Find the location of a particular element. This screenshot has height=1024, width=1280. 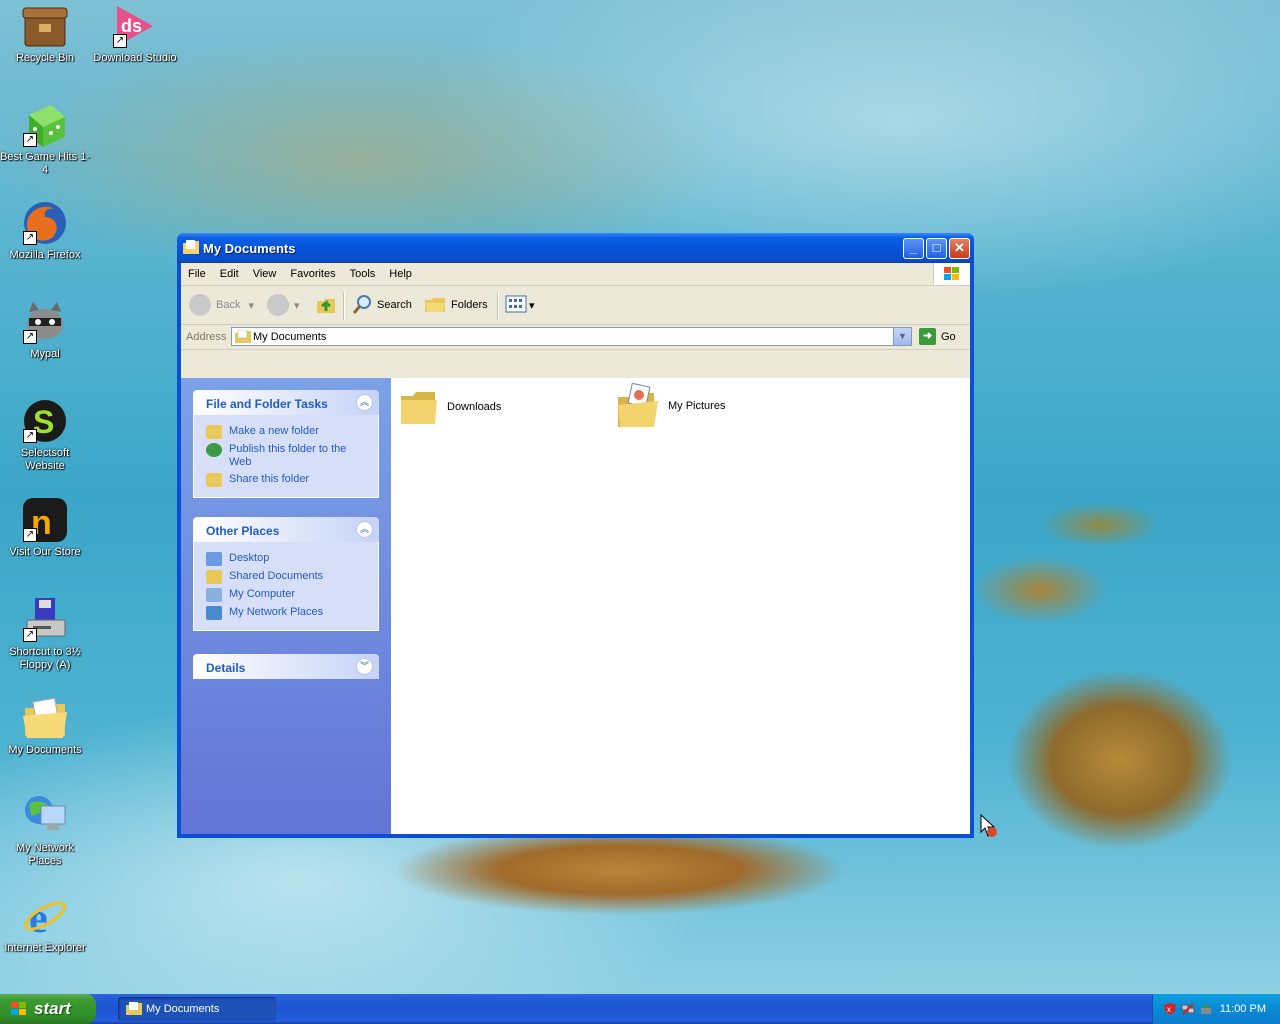

desktop-icon-visit-our-store: n ↗ Visit Our Store is located at coordinates (45, 527).